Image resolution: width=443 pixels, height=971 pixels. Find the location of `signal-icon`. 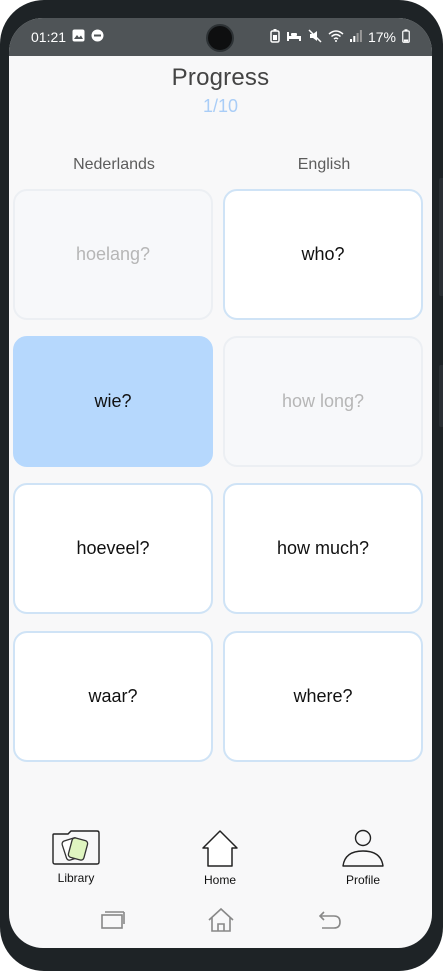

signal-icon is located at coordinates (355, 37).